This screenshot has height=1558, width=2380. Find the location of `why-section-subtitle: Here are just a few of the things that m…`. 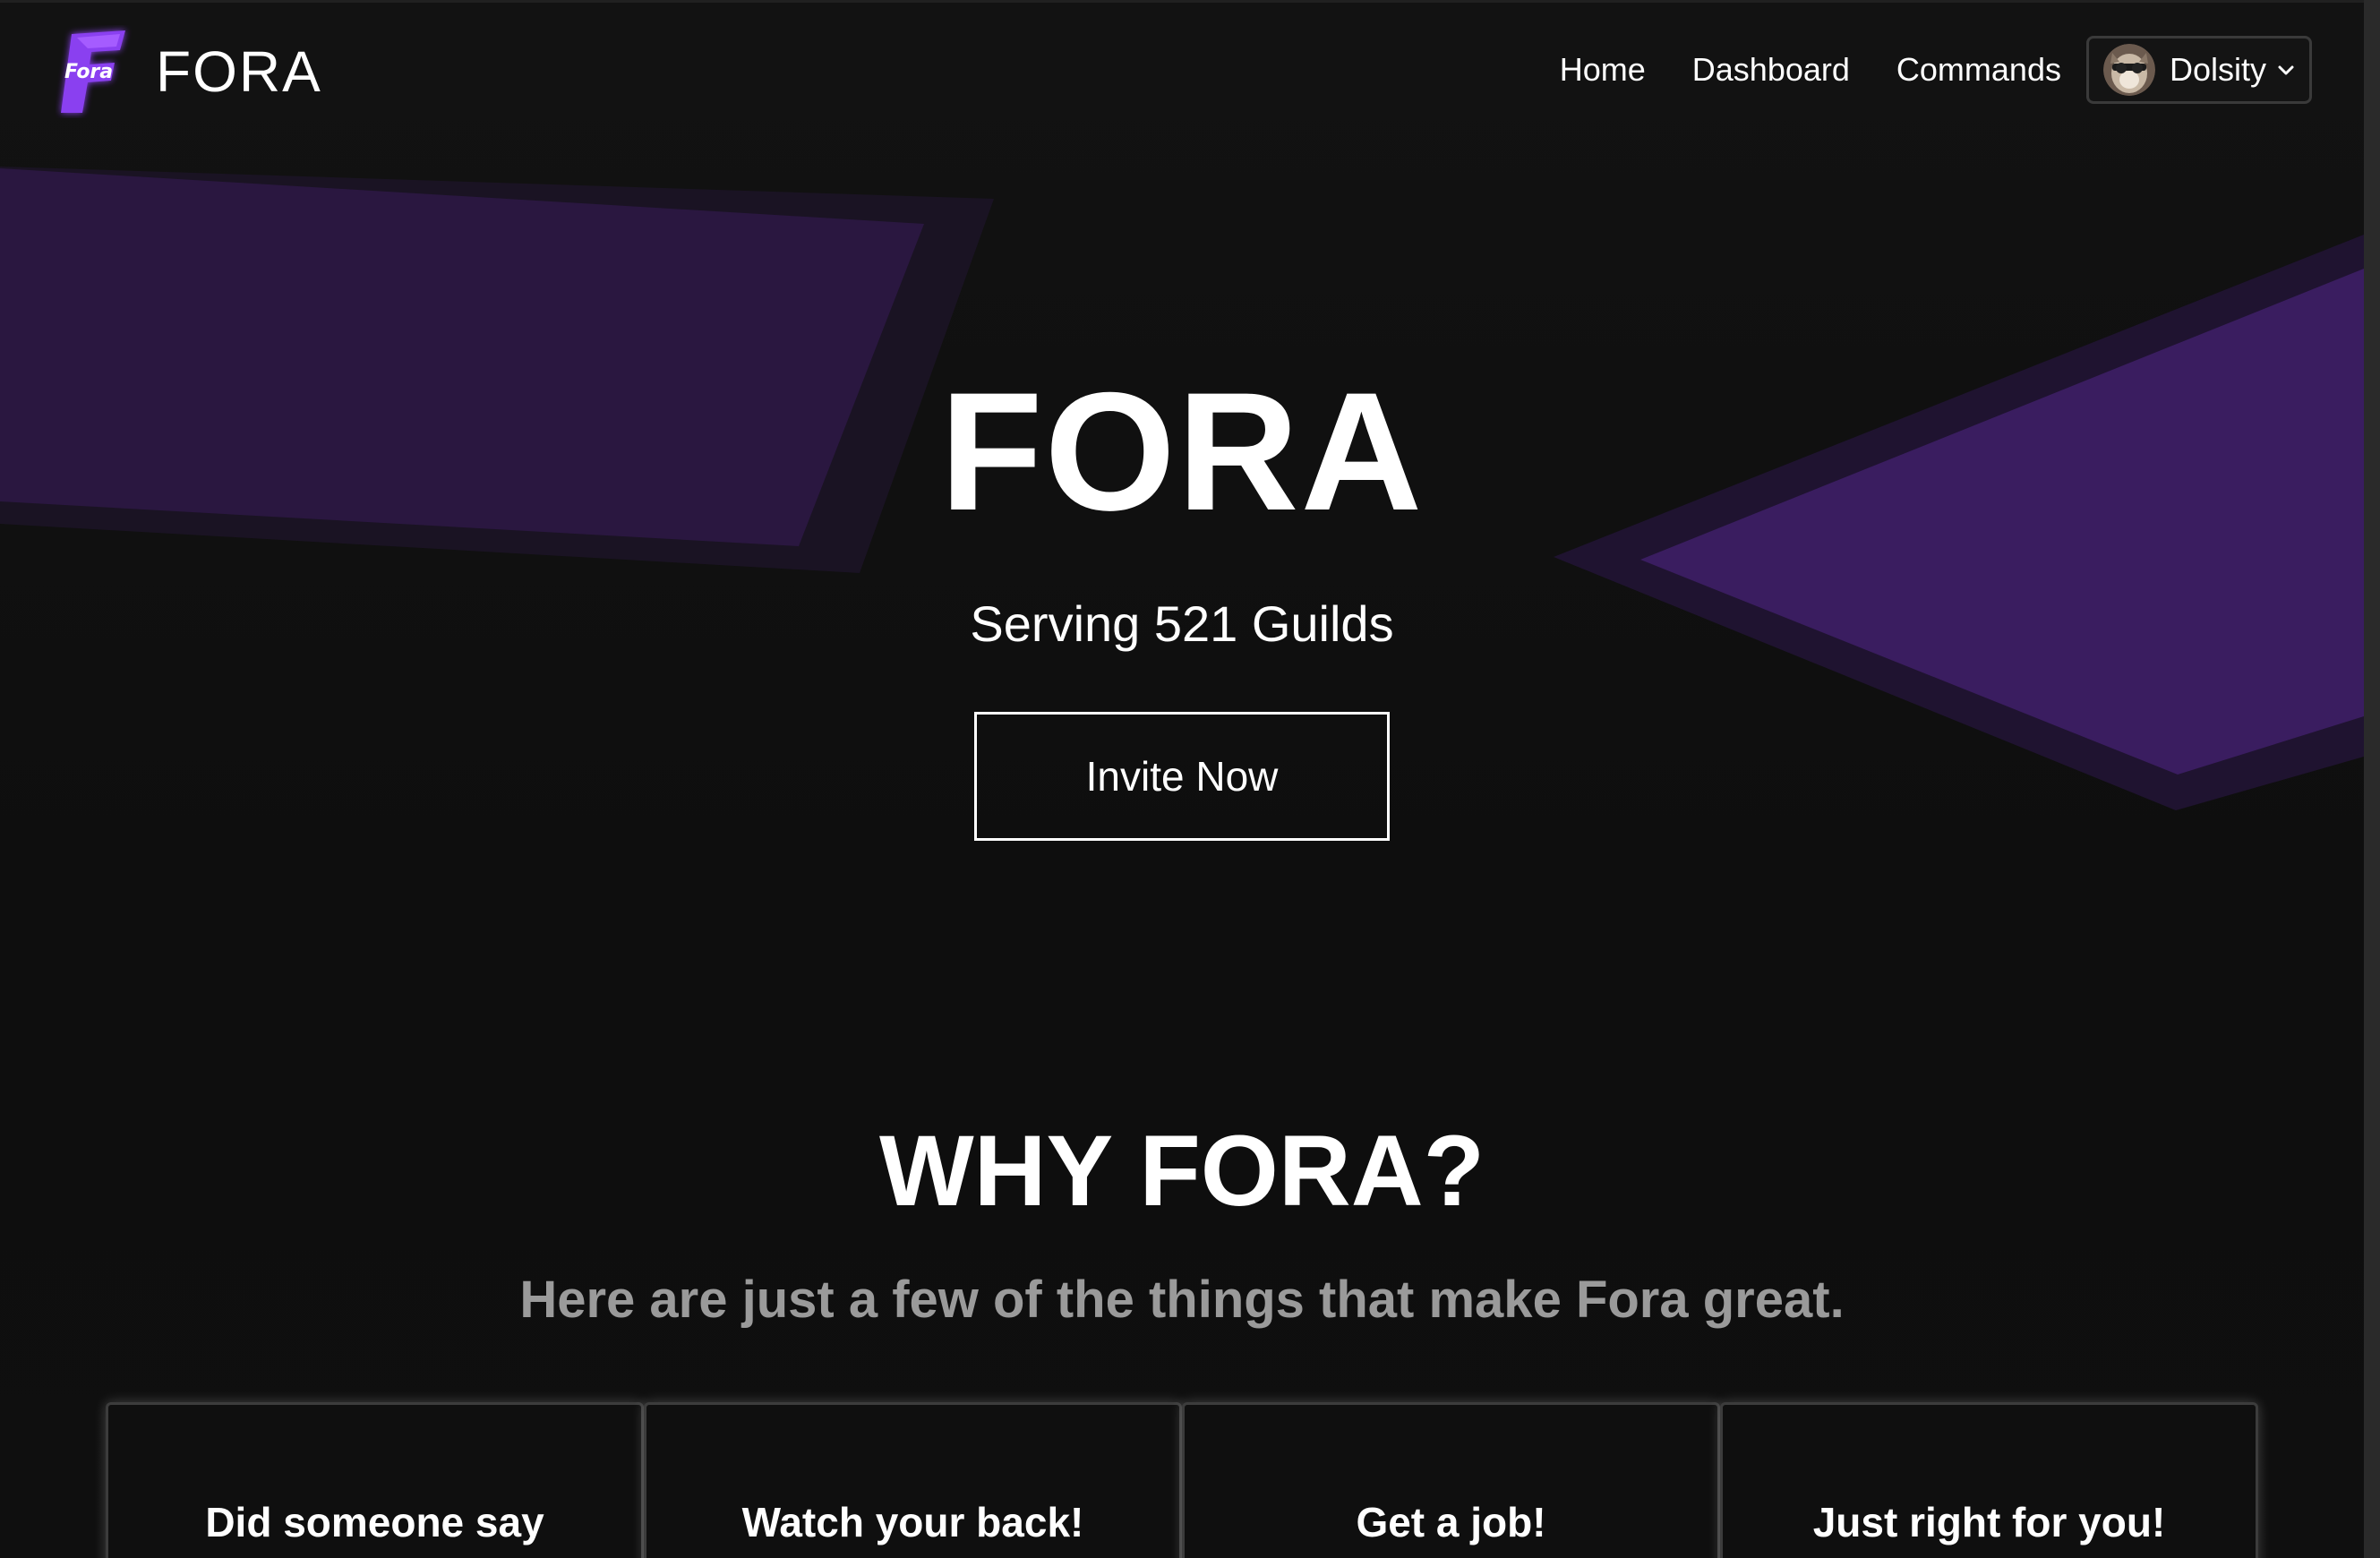

why-section-subtitle: Here are just a few of the things that m… is located at coordinates (1182, 1300).